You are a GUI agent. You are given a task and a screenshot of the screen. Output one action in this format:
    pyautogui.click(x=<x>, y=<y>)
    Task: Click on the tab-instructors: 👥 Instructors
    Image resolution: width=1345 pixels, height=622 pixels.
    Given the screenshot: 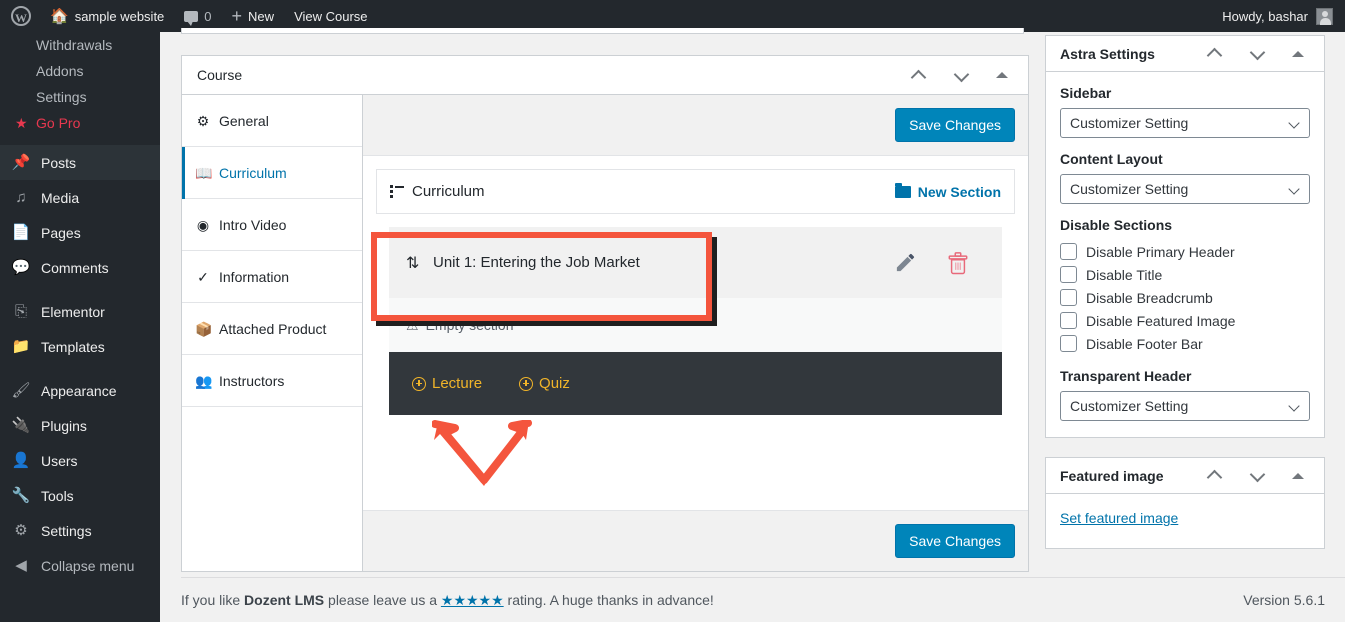 What is the action you would take?
    pyautogui.click(x=272, y=381)
    